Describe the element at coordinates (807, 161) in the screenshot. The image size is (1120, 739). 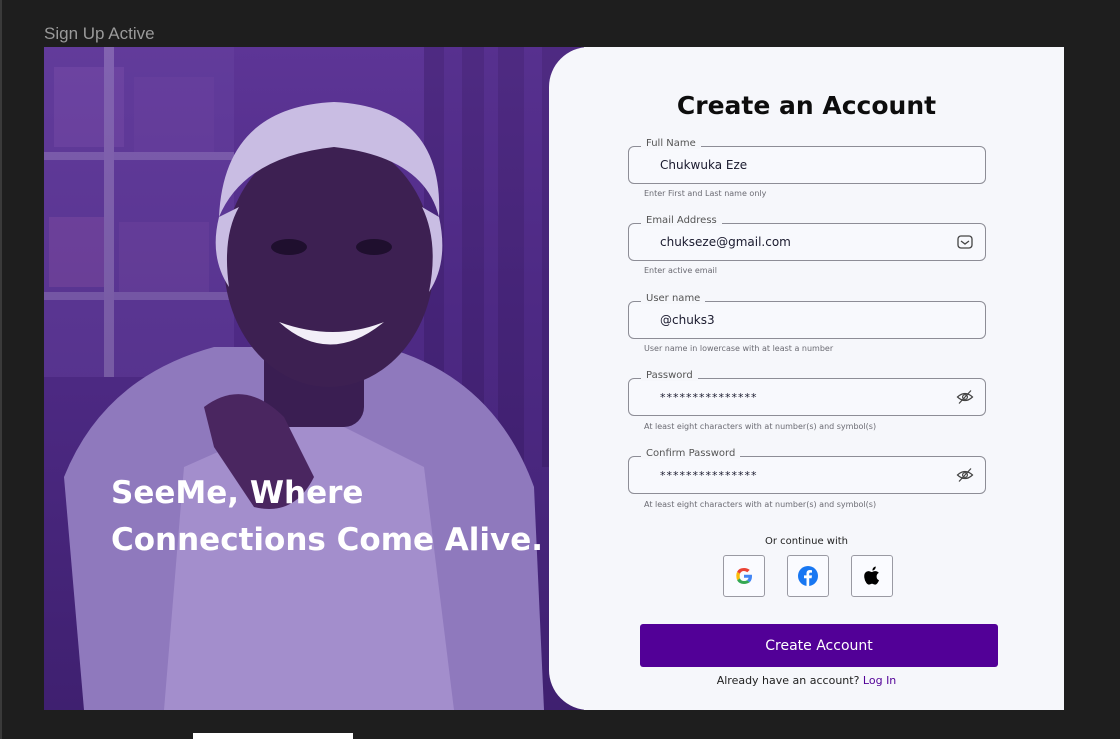
I see `full-name-field: Full Name Chukwuka Eze` at that location.